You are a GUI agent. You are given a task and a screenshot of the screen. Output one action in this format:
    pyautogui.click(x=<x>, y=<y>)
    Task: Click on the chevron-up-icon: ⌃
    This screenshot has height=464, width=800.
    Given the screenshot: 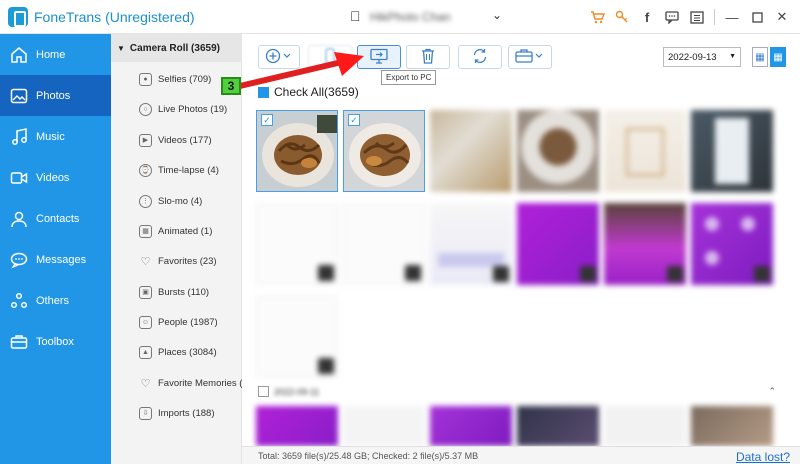 What is the action you would take?
    pyautogui.click(x=772, y=391)
    